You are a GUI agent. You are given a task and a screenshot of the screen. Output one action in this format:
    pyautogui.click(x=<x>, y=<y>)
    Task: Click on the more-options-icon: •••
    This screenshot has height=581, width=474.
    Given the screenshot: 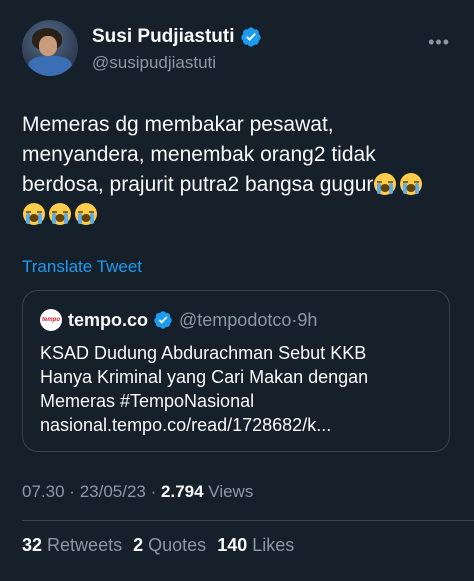 What is the action you would take?
    pyautogui.click(x=439, y=42)
    